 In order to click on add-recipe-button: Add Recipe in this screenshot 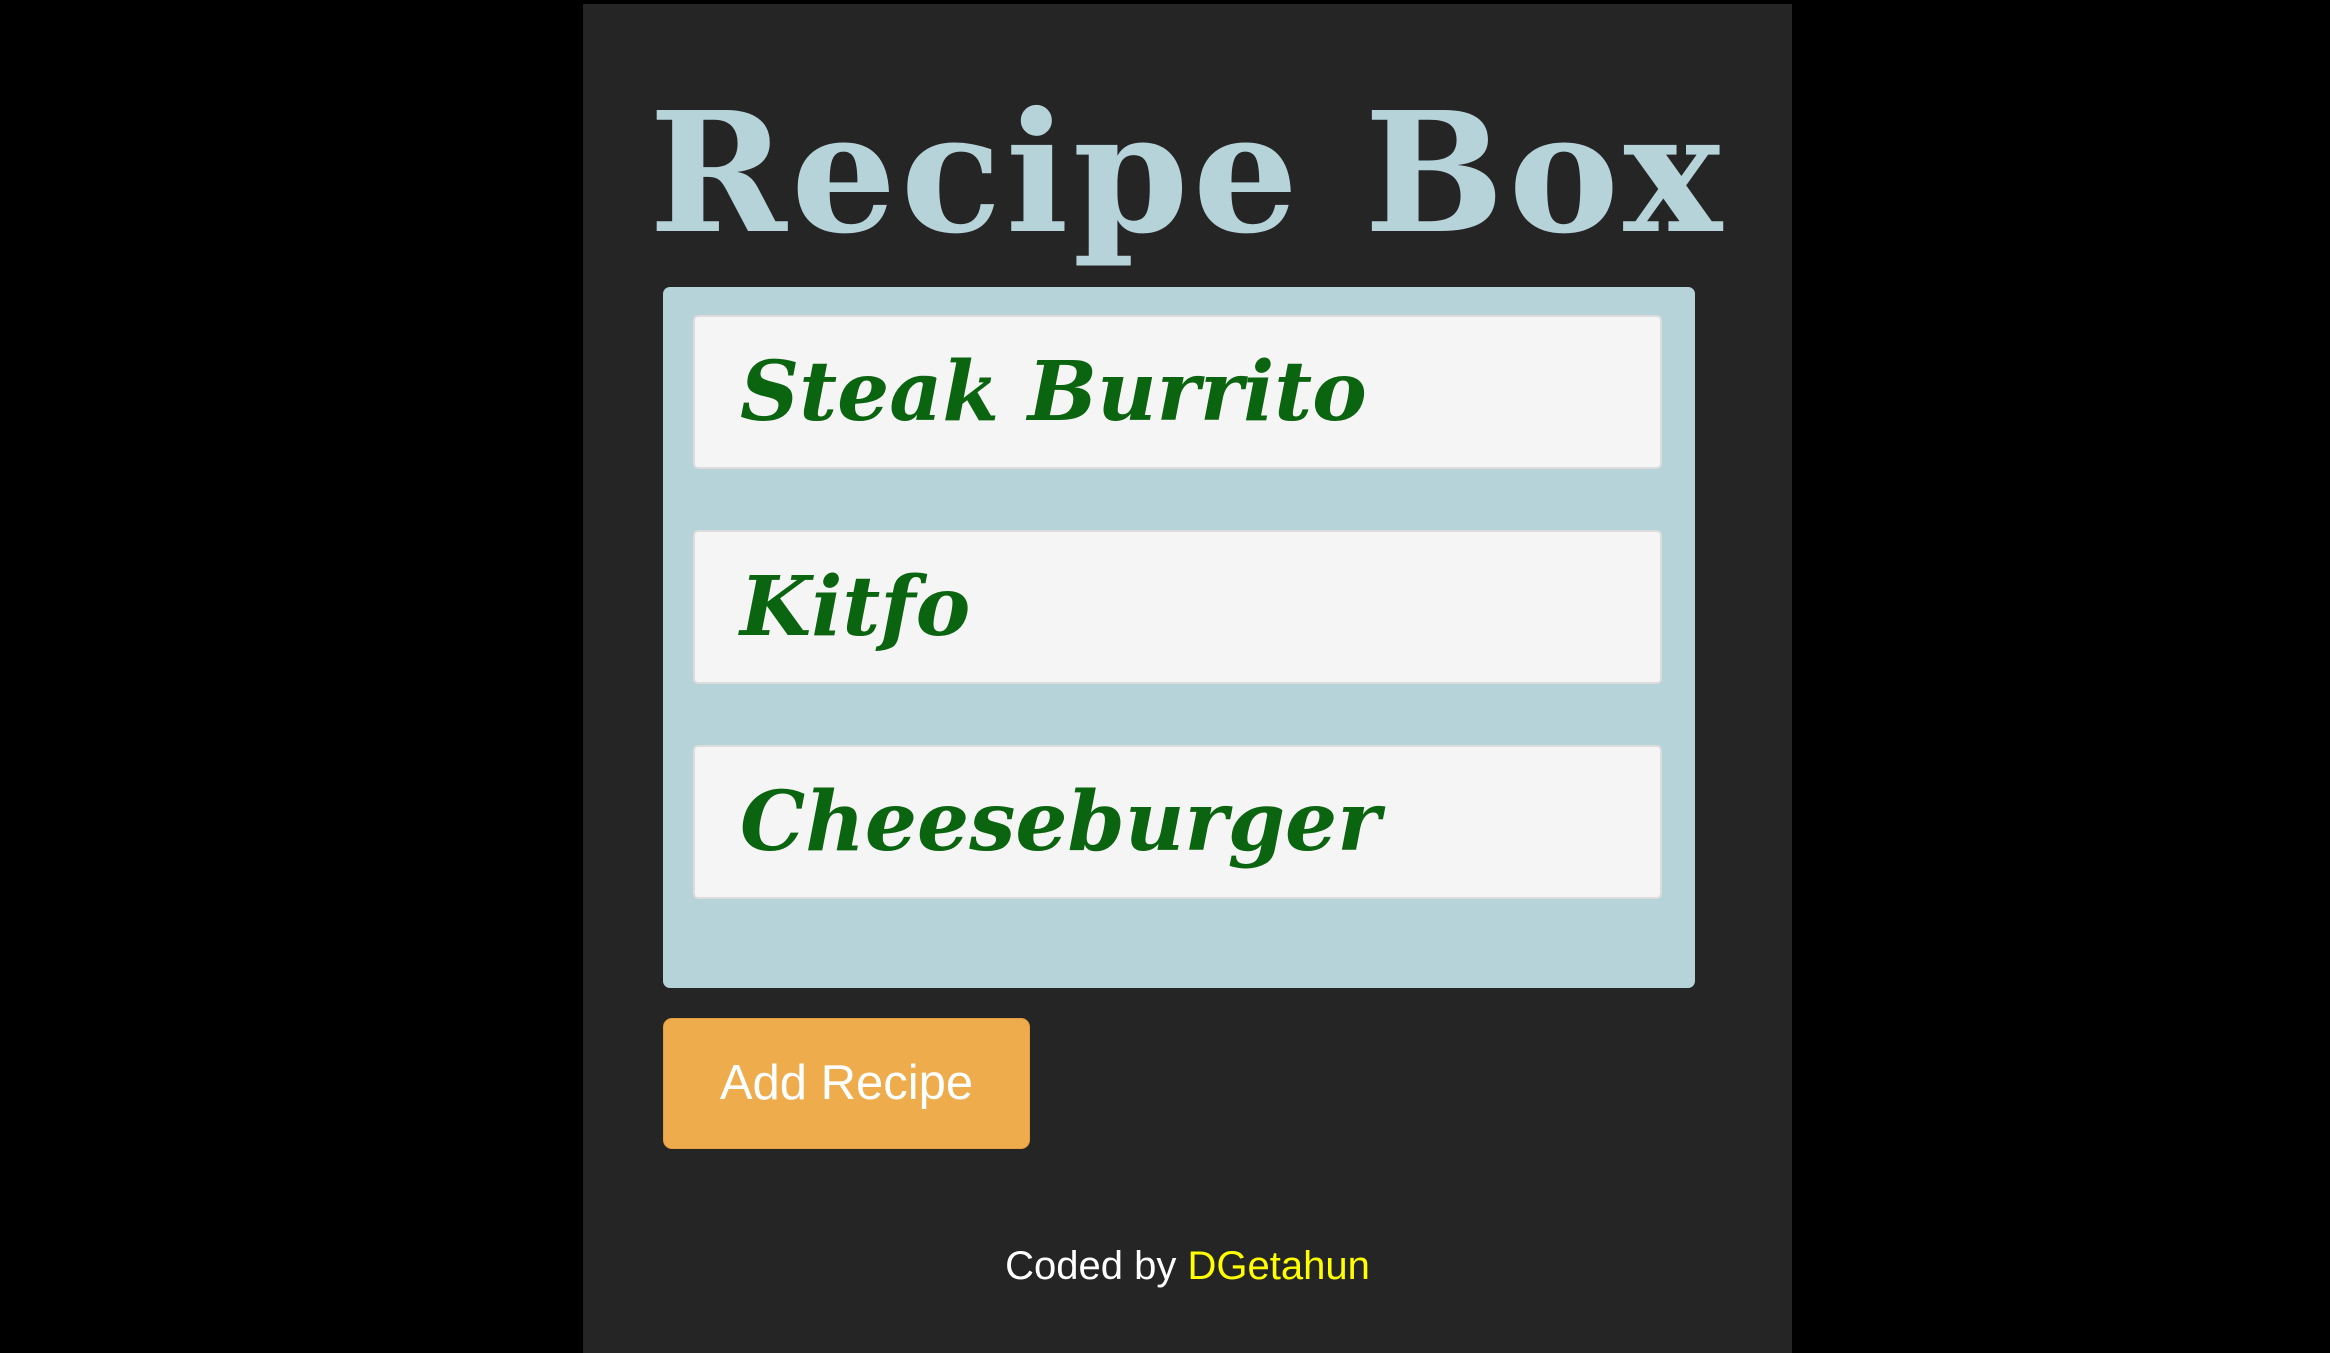, I will do `click(846, 1083)`.